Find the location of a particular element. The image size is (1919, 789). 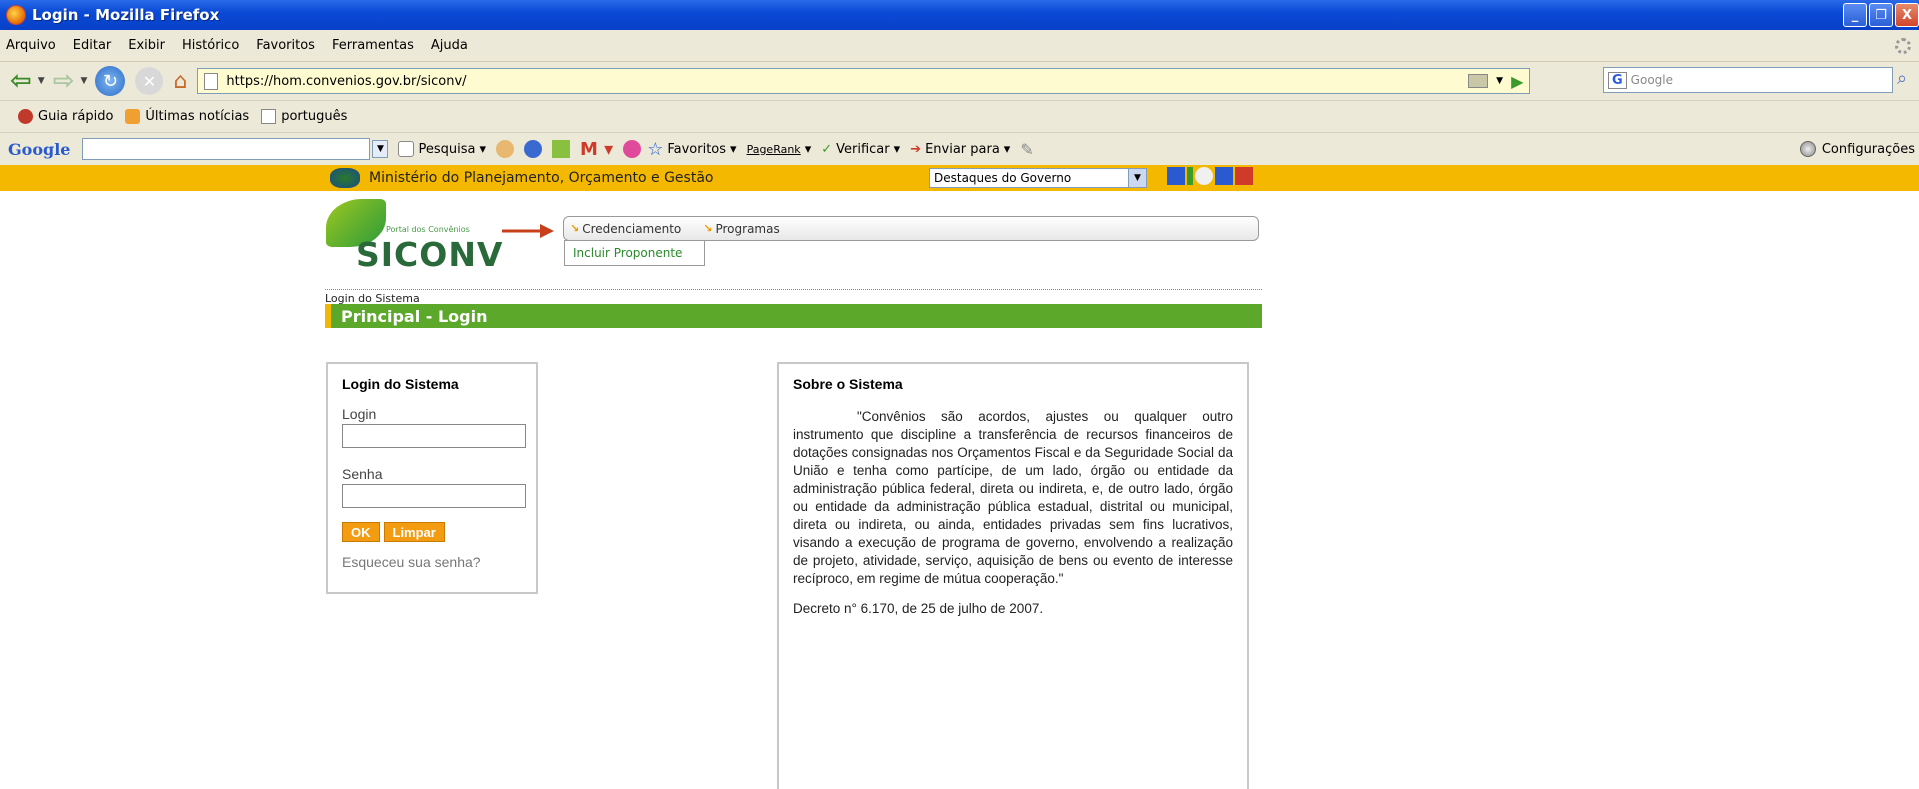

siconv-logo: Portal dos Convênios SICONV is located at coordinates (413, 235).